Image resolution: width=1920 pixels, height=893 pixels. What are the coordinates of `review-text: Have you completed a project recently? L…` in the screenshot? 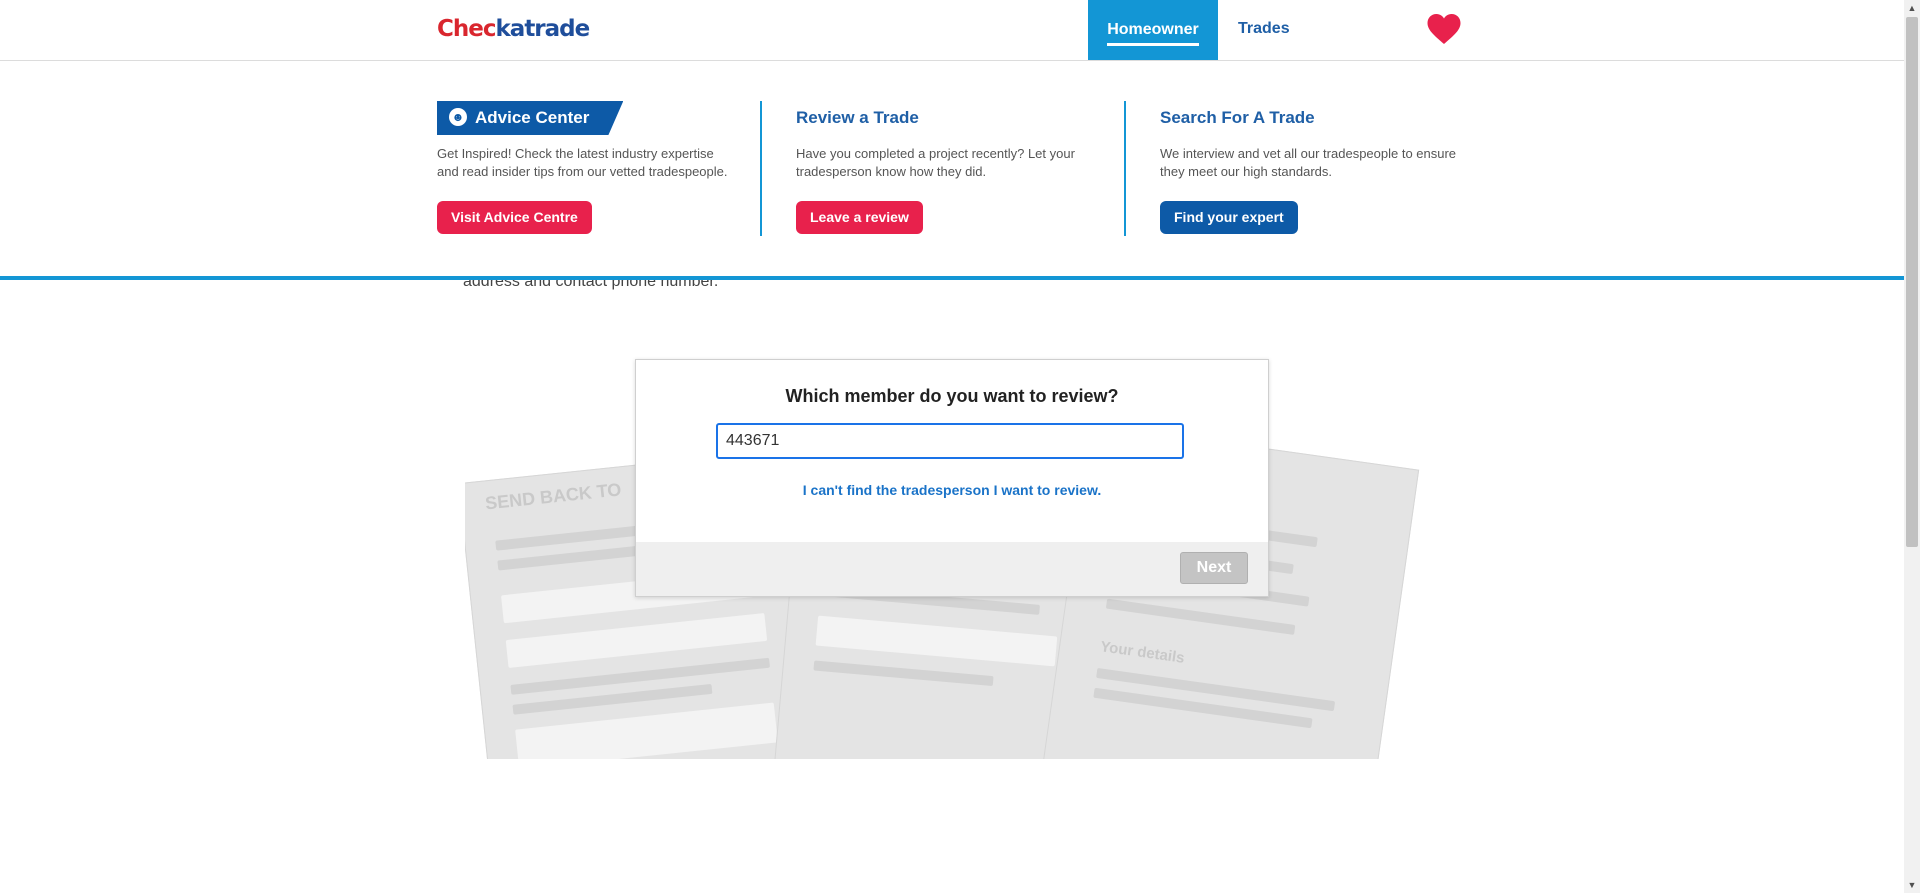 It's located at (935, 162).